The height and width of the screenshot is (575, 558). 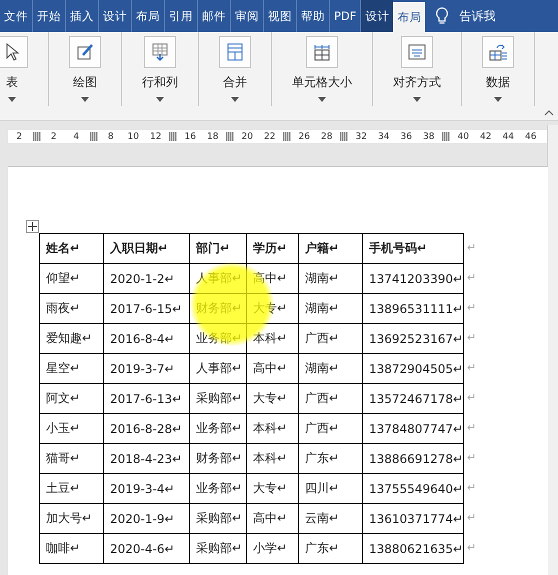 What do you see at coordinates (429, 137) in the screenshot?
I see `ruler-number: 38` at bounding box center [429, 137].